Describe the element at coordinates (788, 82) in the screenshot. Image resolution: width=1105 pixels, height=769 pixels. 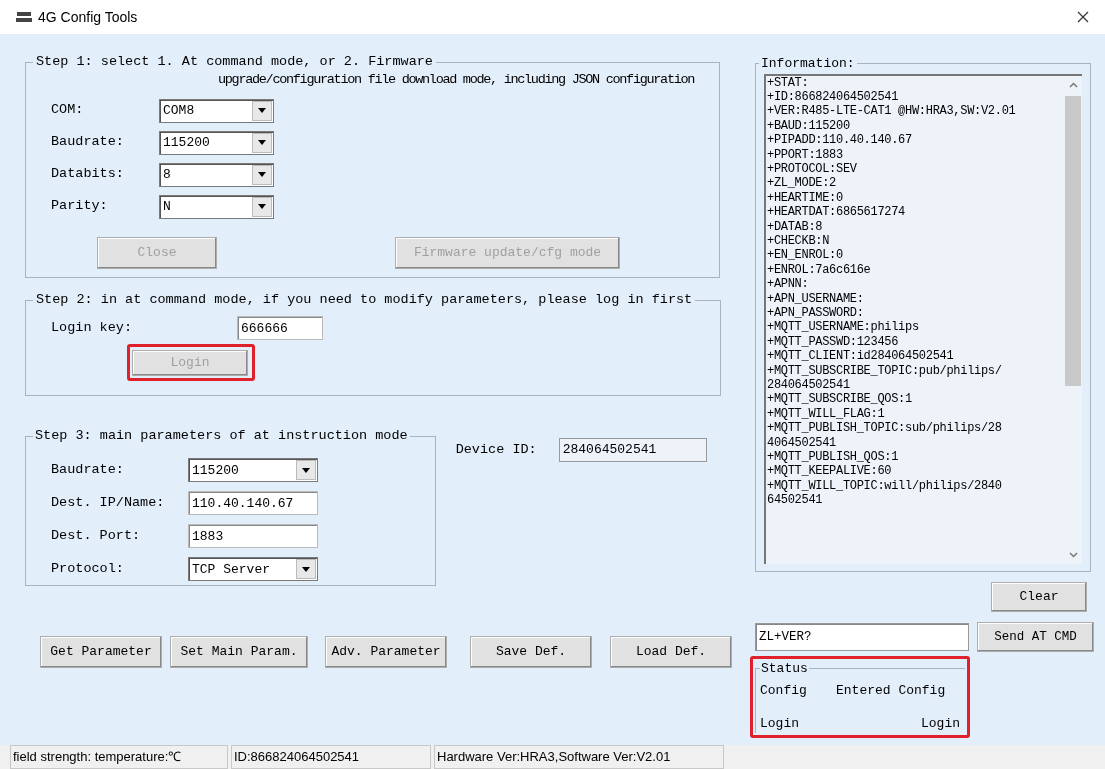
I see `log-line: +STAT:` at that location.